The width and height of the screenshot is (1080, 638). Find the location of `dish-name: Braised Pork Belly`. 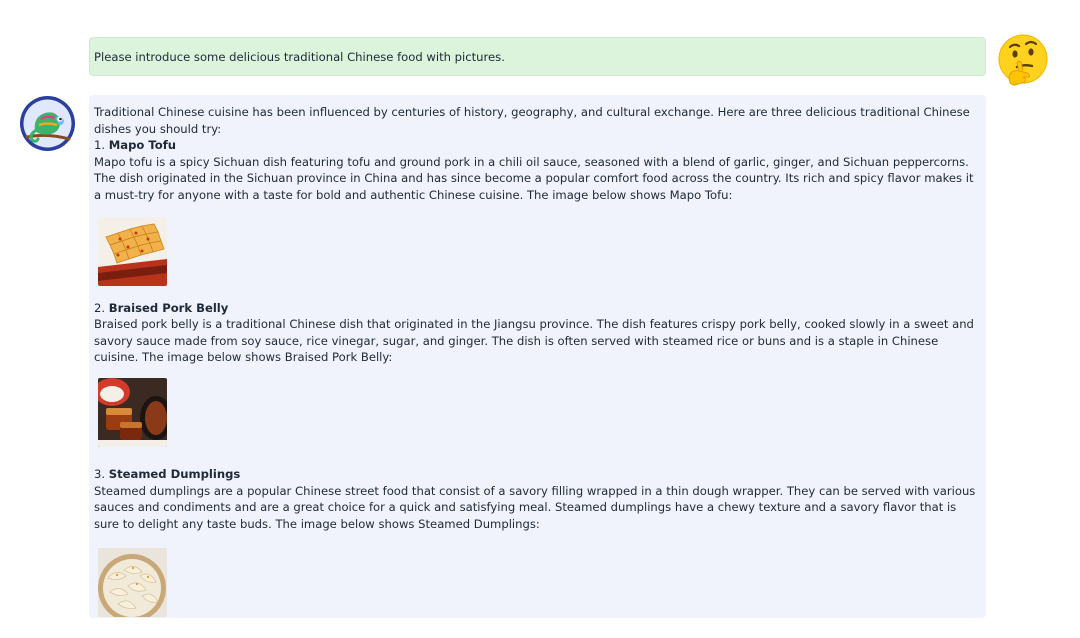

dish-name: Braised Pork Belly is located at coordinates (168, 307).